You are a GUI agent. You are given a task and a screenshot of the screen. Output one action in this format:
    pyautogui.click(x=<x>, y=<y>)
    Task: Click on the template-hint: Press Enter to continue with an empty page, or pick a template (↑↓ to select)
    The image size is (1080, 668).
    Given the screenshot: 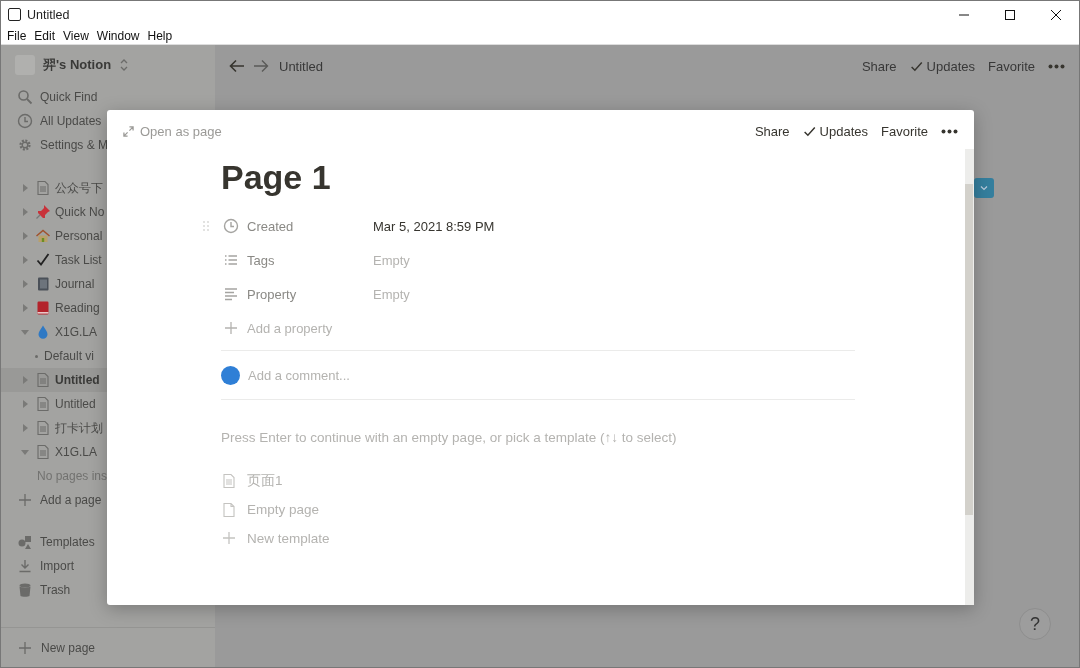 What is the action you would take?
    pyautogui.click(x=449, y=437)
    